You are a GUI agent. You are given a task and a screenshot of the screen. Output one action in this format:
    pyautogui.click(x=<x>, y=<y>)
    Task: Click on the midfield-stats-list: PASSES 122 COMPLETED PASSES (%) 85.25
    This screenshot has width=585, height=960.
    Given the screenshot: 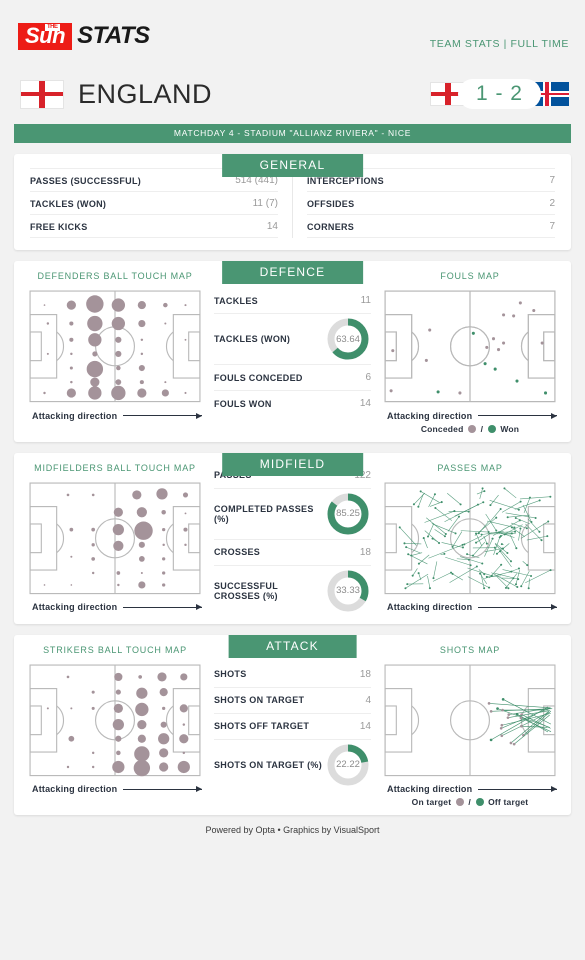 What is the action you would take?
    pyautogui.click(x=292, y=539)
    